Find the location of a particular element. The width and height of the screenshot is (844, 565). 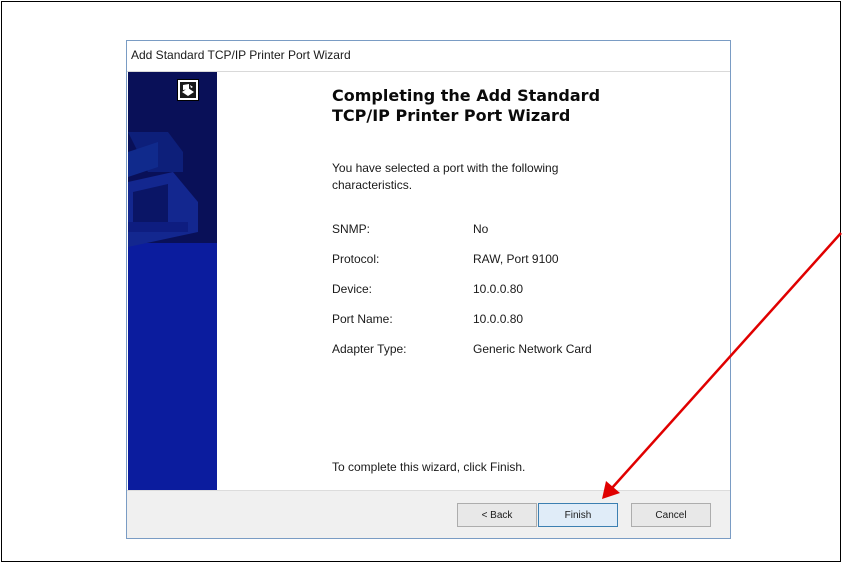

property-label: Protocol: is located at coordinates (356, 259).